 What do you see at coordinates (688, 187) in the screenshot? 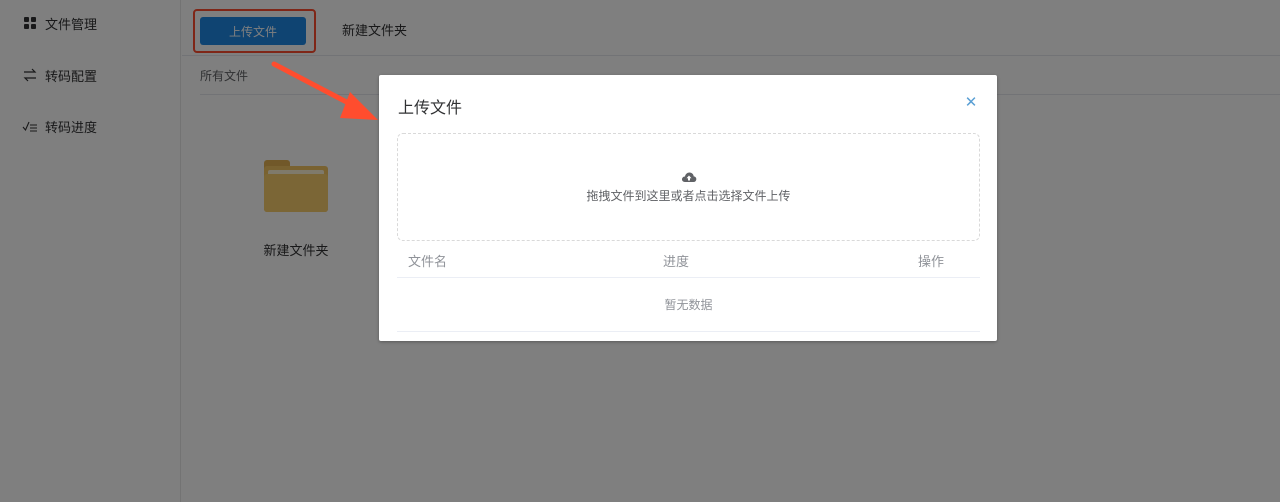
I see `upload-dropzone: 拖拽文件到这里或者点击选择文件上传` at bounding box center [688, 187].